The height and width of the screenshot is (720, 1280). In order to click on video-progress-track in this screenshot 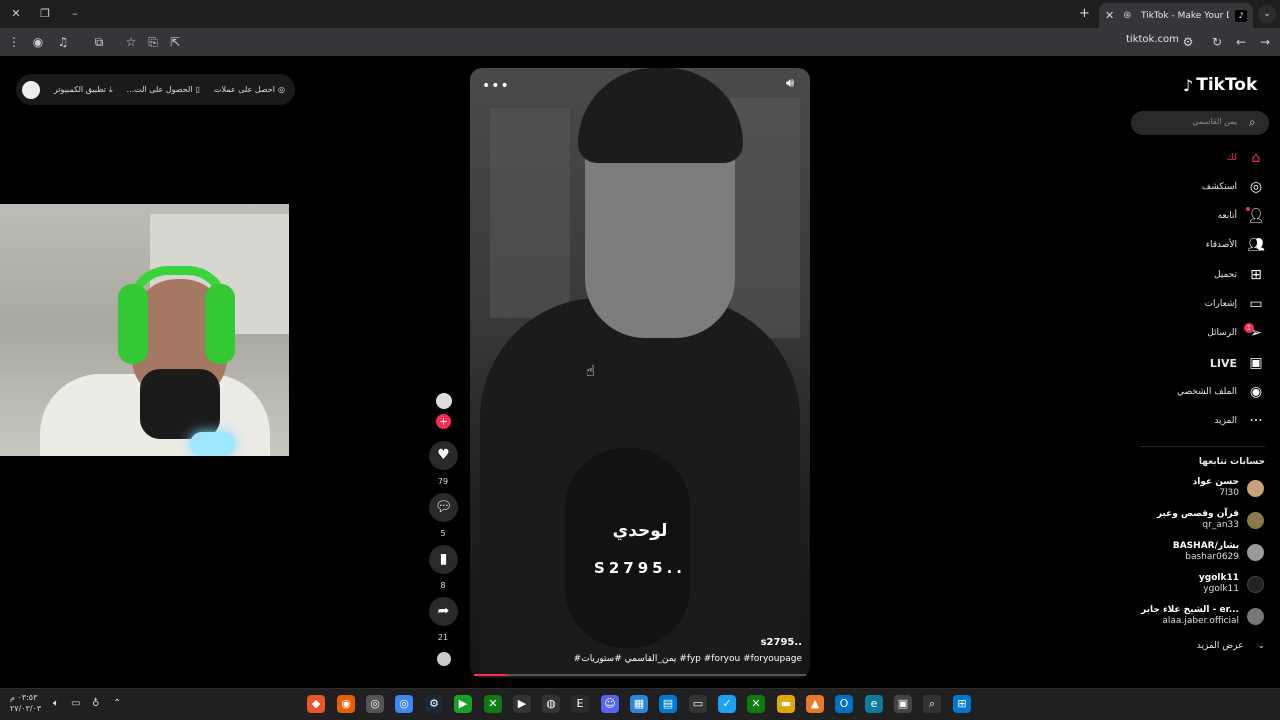, I will do `click(640, 675)`.